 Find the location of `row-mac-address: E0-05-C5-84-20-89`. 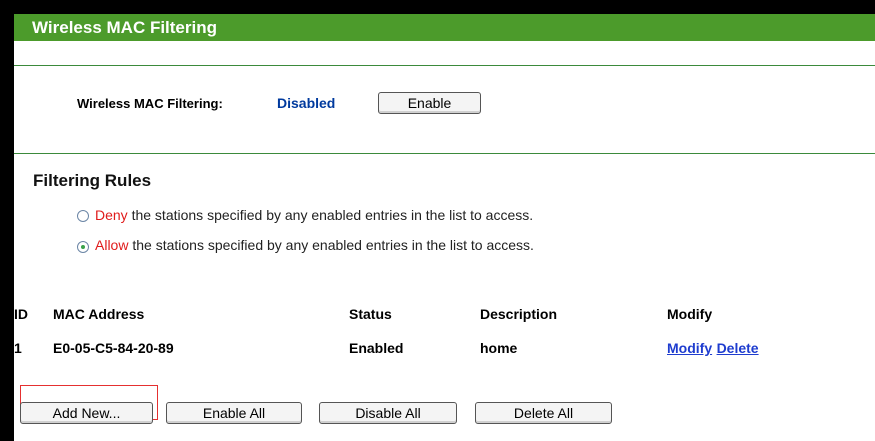

row-mac-address: E0-05-C5-84-20-89 is located at coordinates (113, 348).